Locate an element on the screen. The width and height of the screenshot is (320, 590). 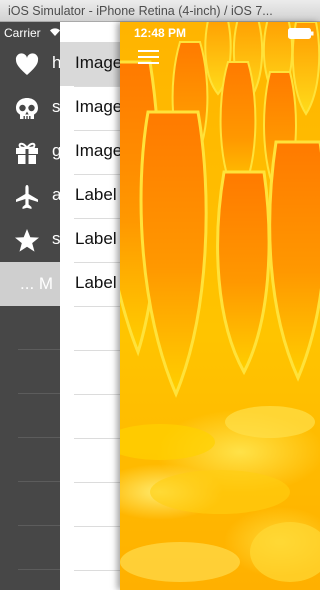
carrier-label: Carrier is located at coordinates (22, 33).